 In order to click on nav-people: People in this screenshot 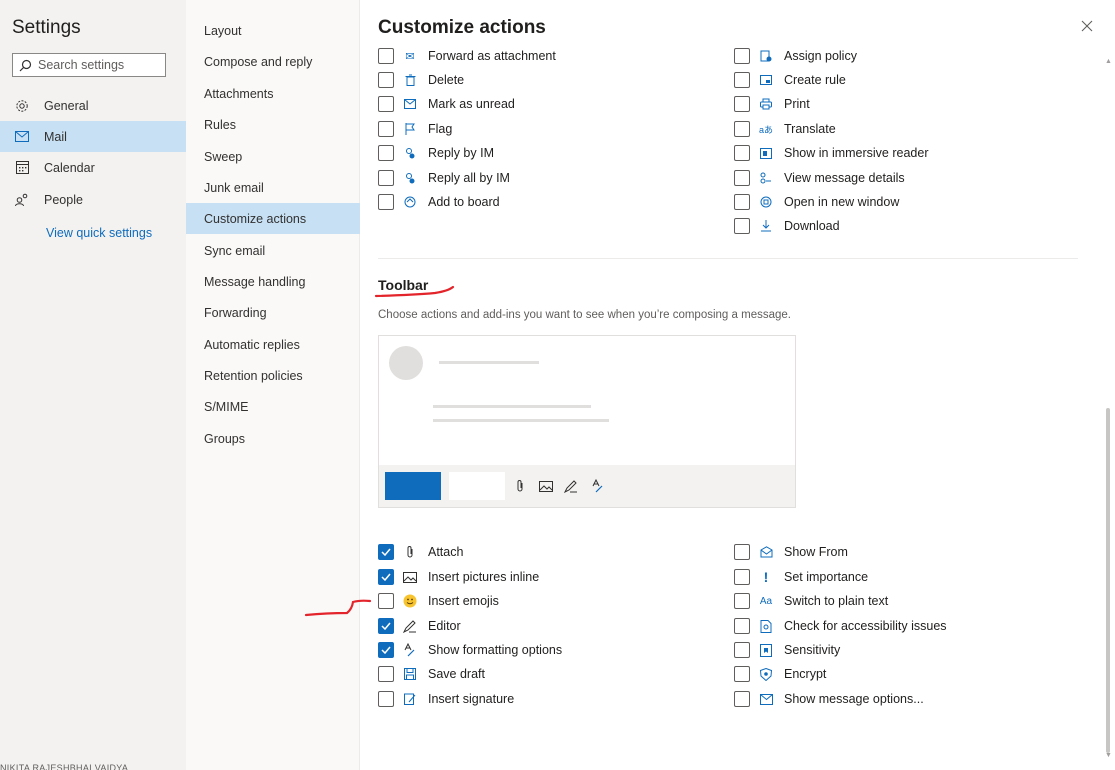, I will do `click(93, 199)`.